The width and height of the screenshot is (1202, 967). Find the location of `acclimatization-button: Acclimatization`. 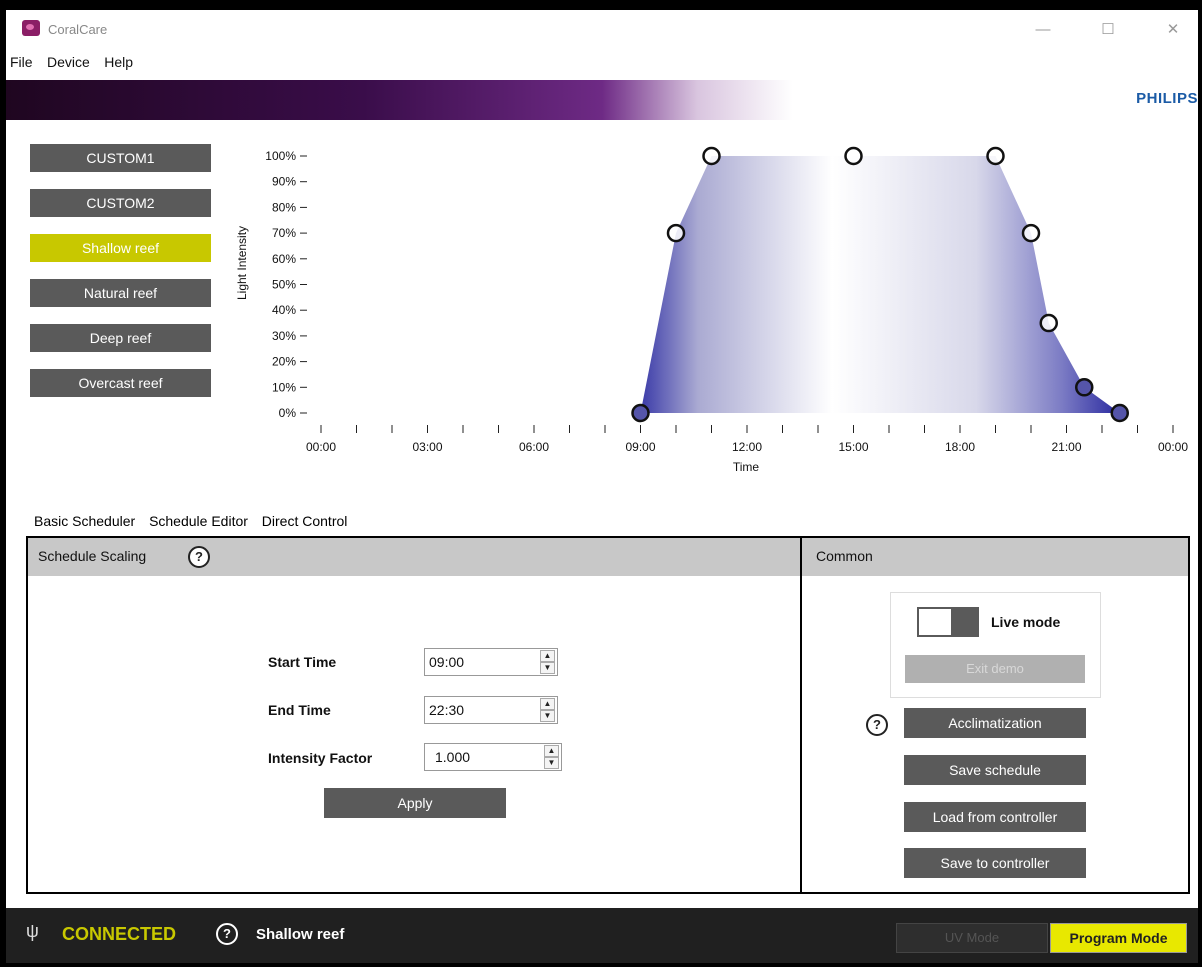

acclimatization-button: Acclimatization is located at coordinates (995, 723).